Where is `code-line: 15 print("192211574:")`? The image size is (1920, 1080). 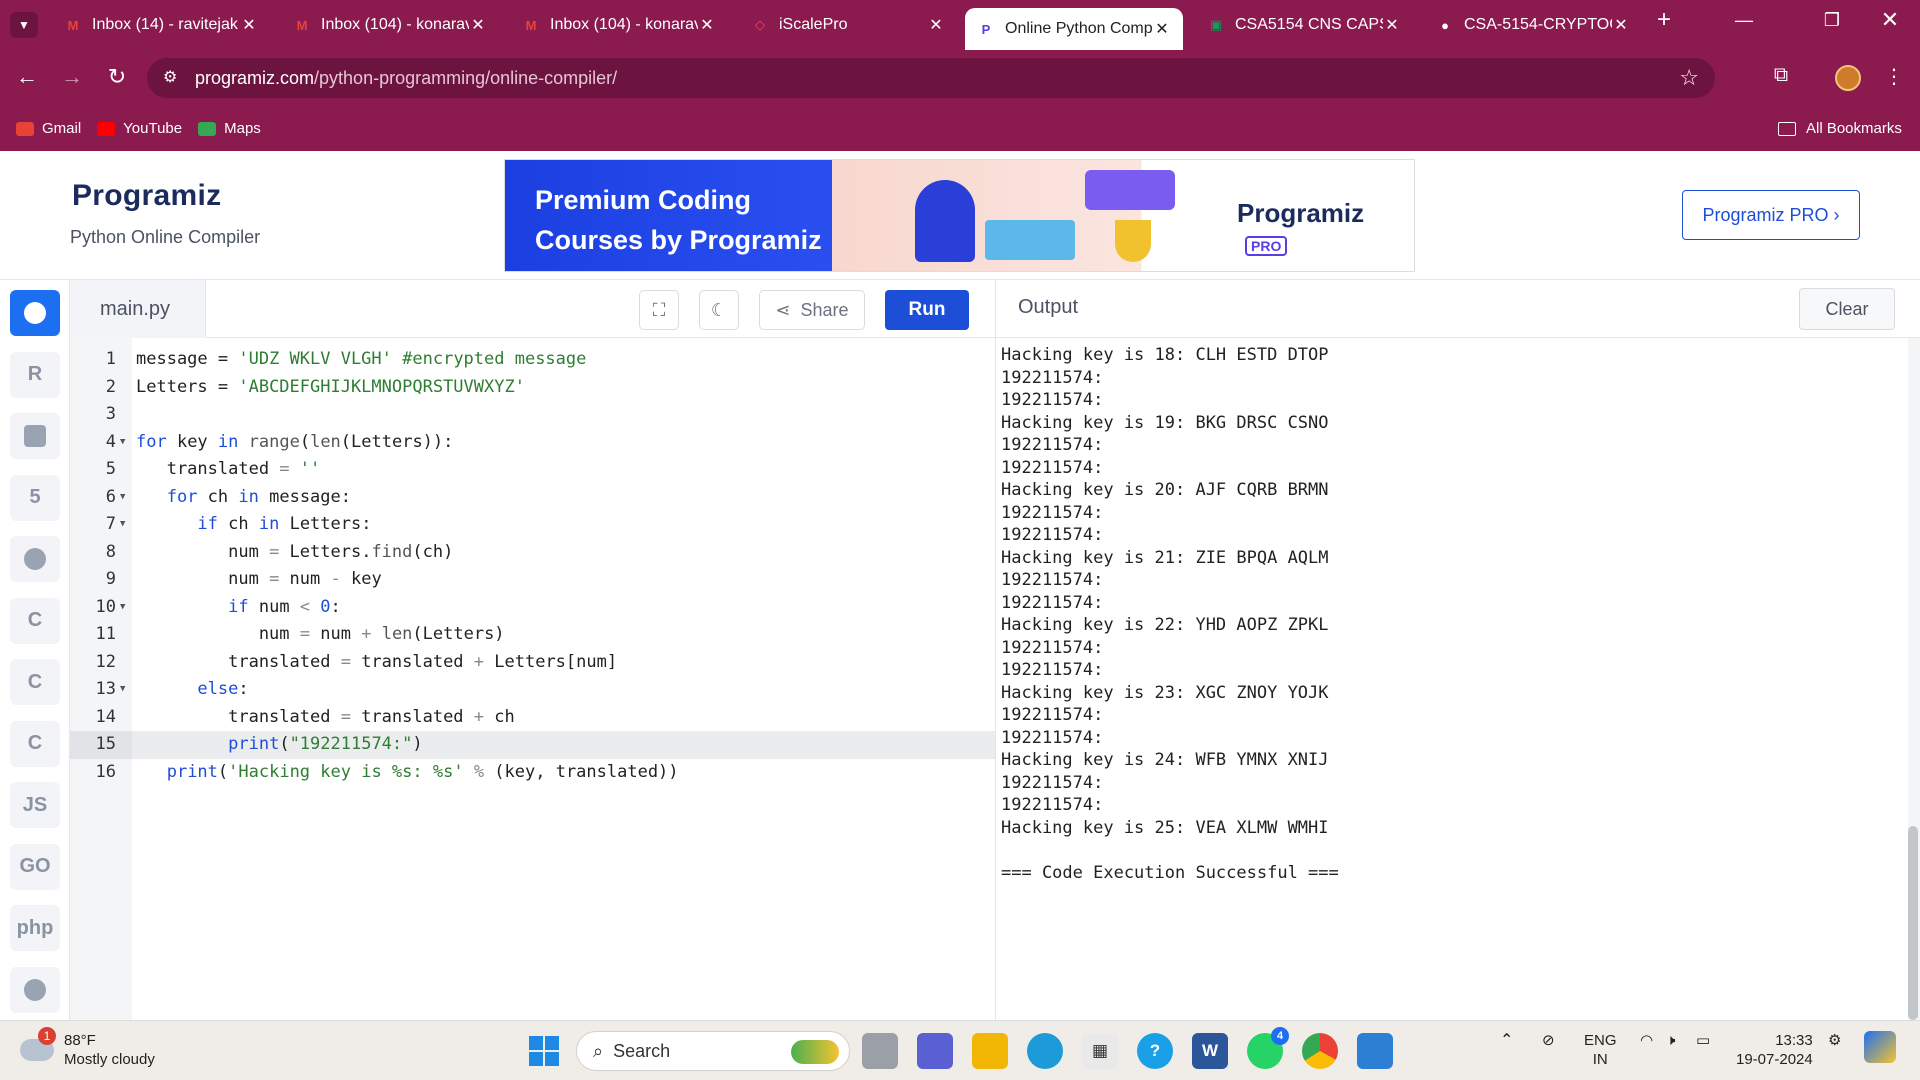
code-line: 15 print("192211574:") is located at coordinates (532, 745).